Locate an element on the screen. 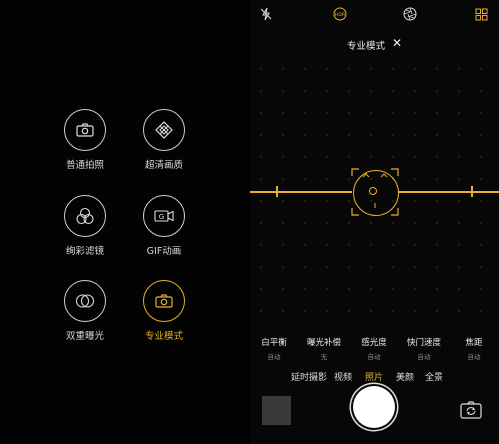  tab-panorama: 全景 is located at coordinates (434, 376).